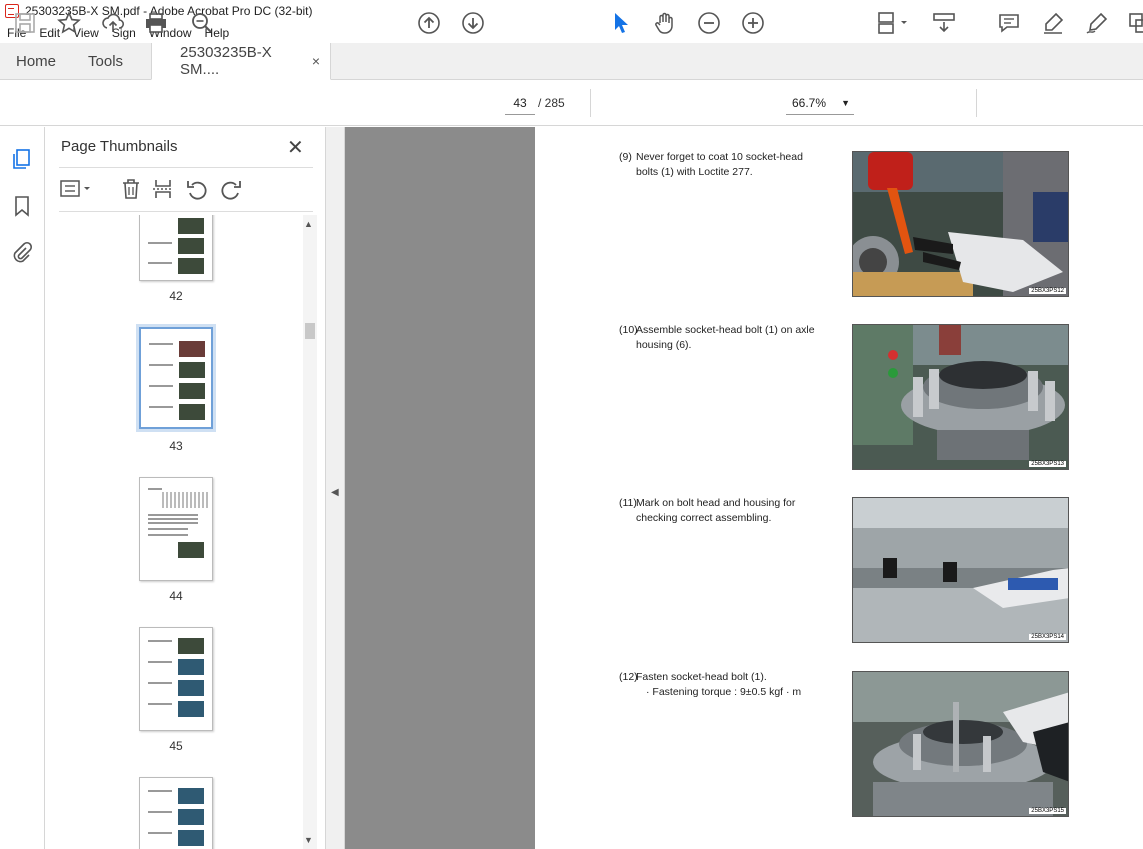 Image resolution: width=1143 pixels, height=849 pixels. Describe the element at coordinates (176, 446) in the screenshot. I see `thumbnail-label: 43` at that location.